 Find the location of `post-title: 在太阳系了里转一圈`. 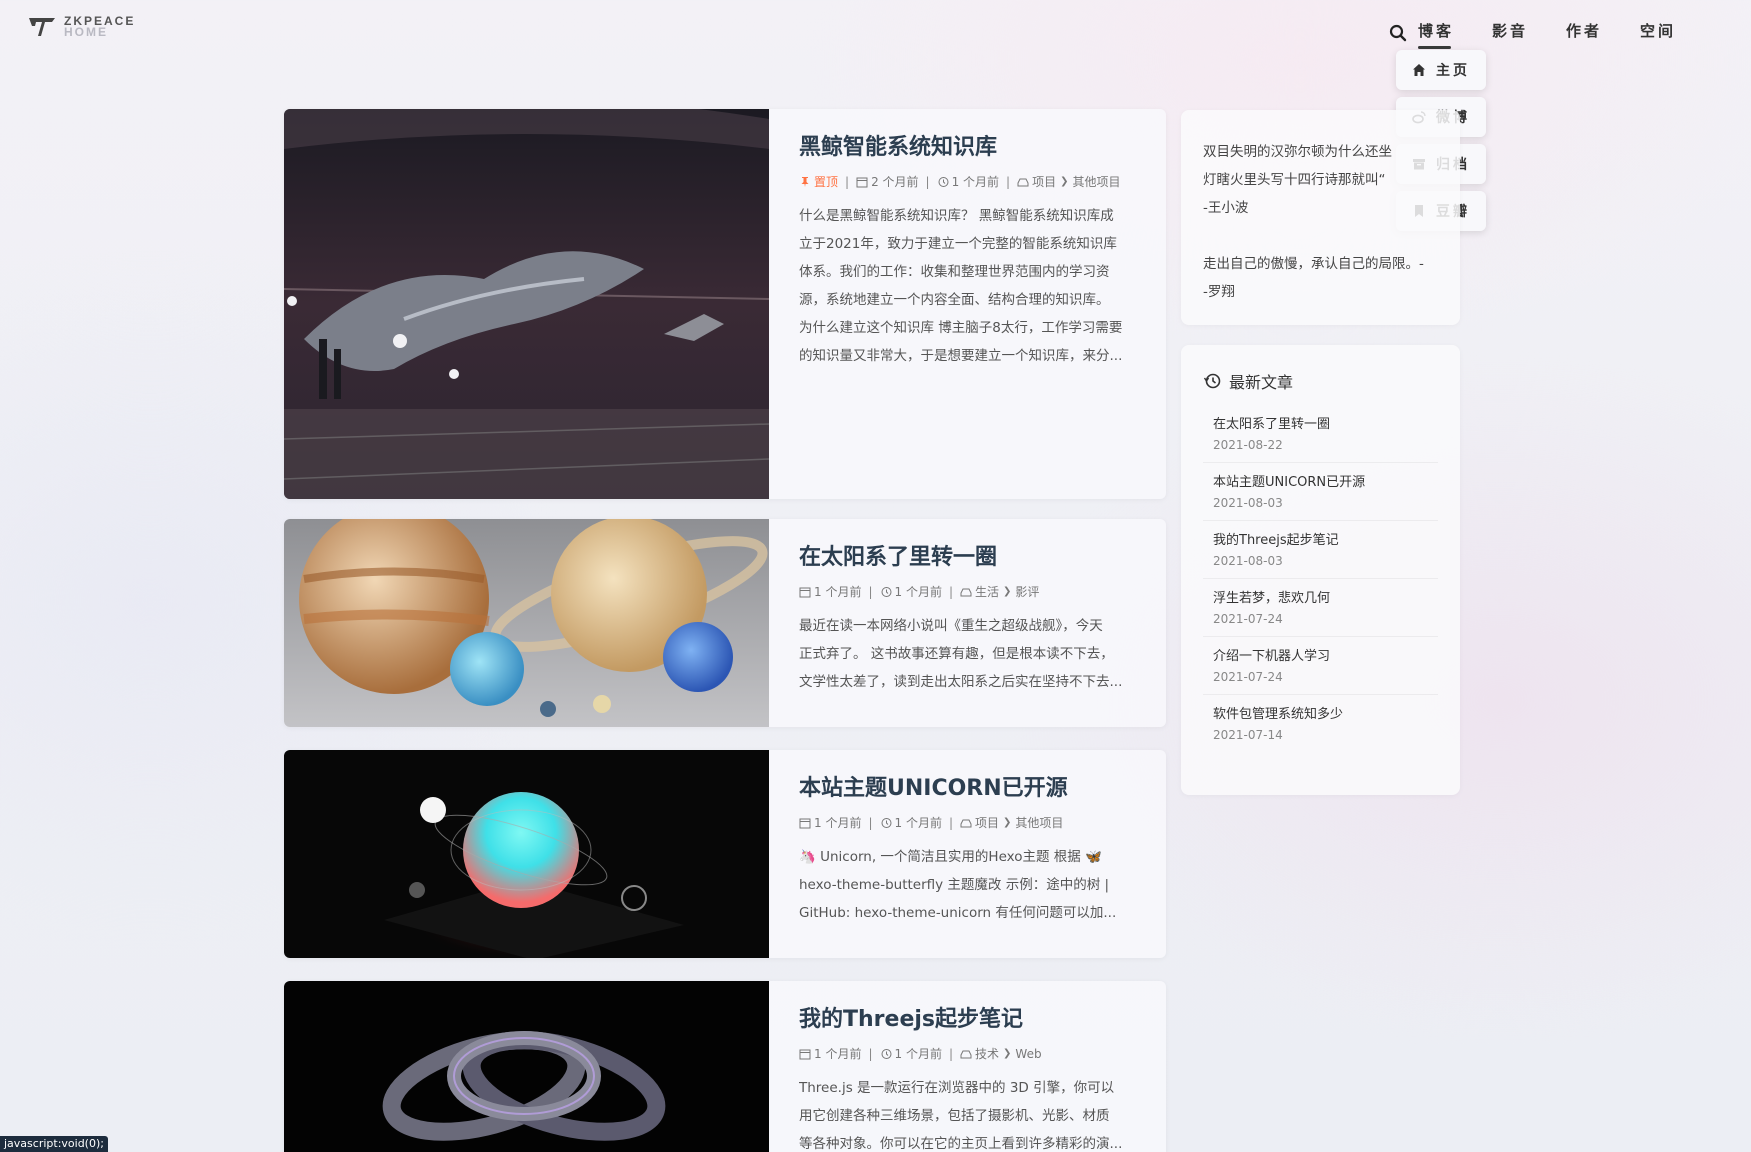

post-title: 在太阳系了里转一圈 is located at coordinates (968, 555).